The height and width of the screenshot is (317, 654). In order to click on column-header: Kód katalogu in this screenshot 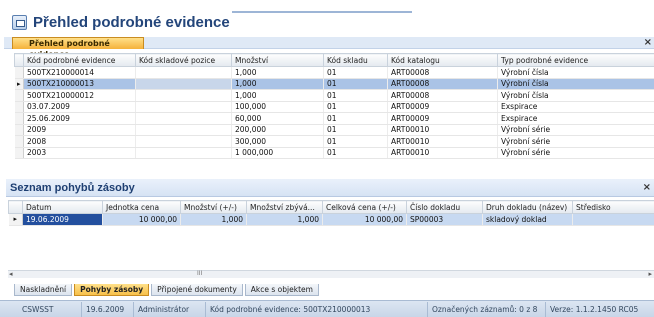, I will do `click(442, 60)`.